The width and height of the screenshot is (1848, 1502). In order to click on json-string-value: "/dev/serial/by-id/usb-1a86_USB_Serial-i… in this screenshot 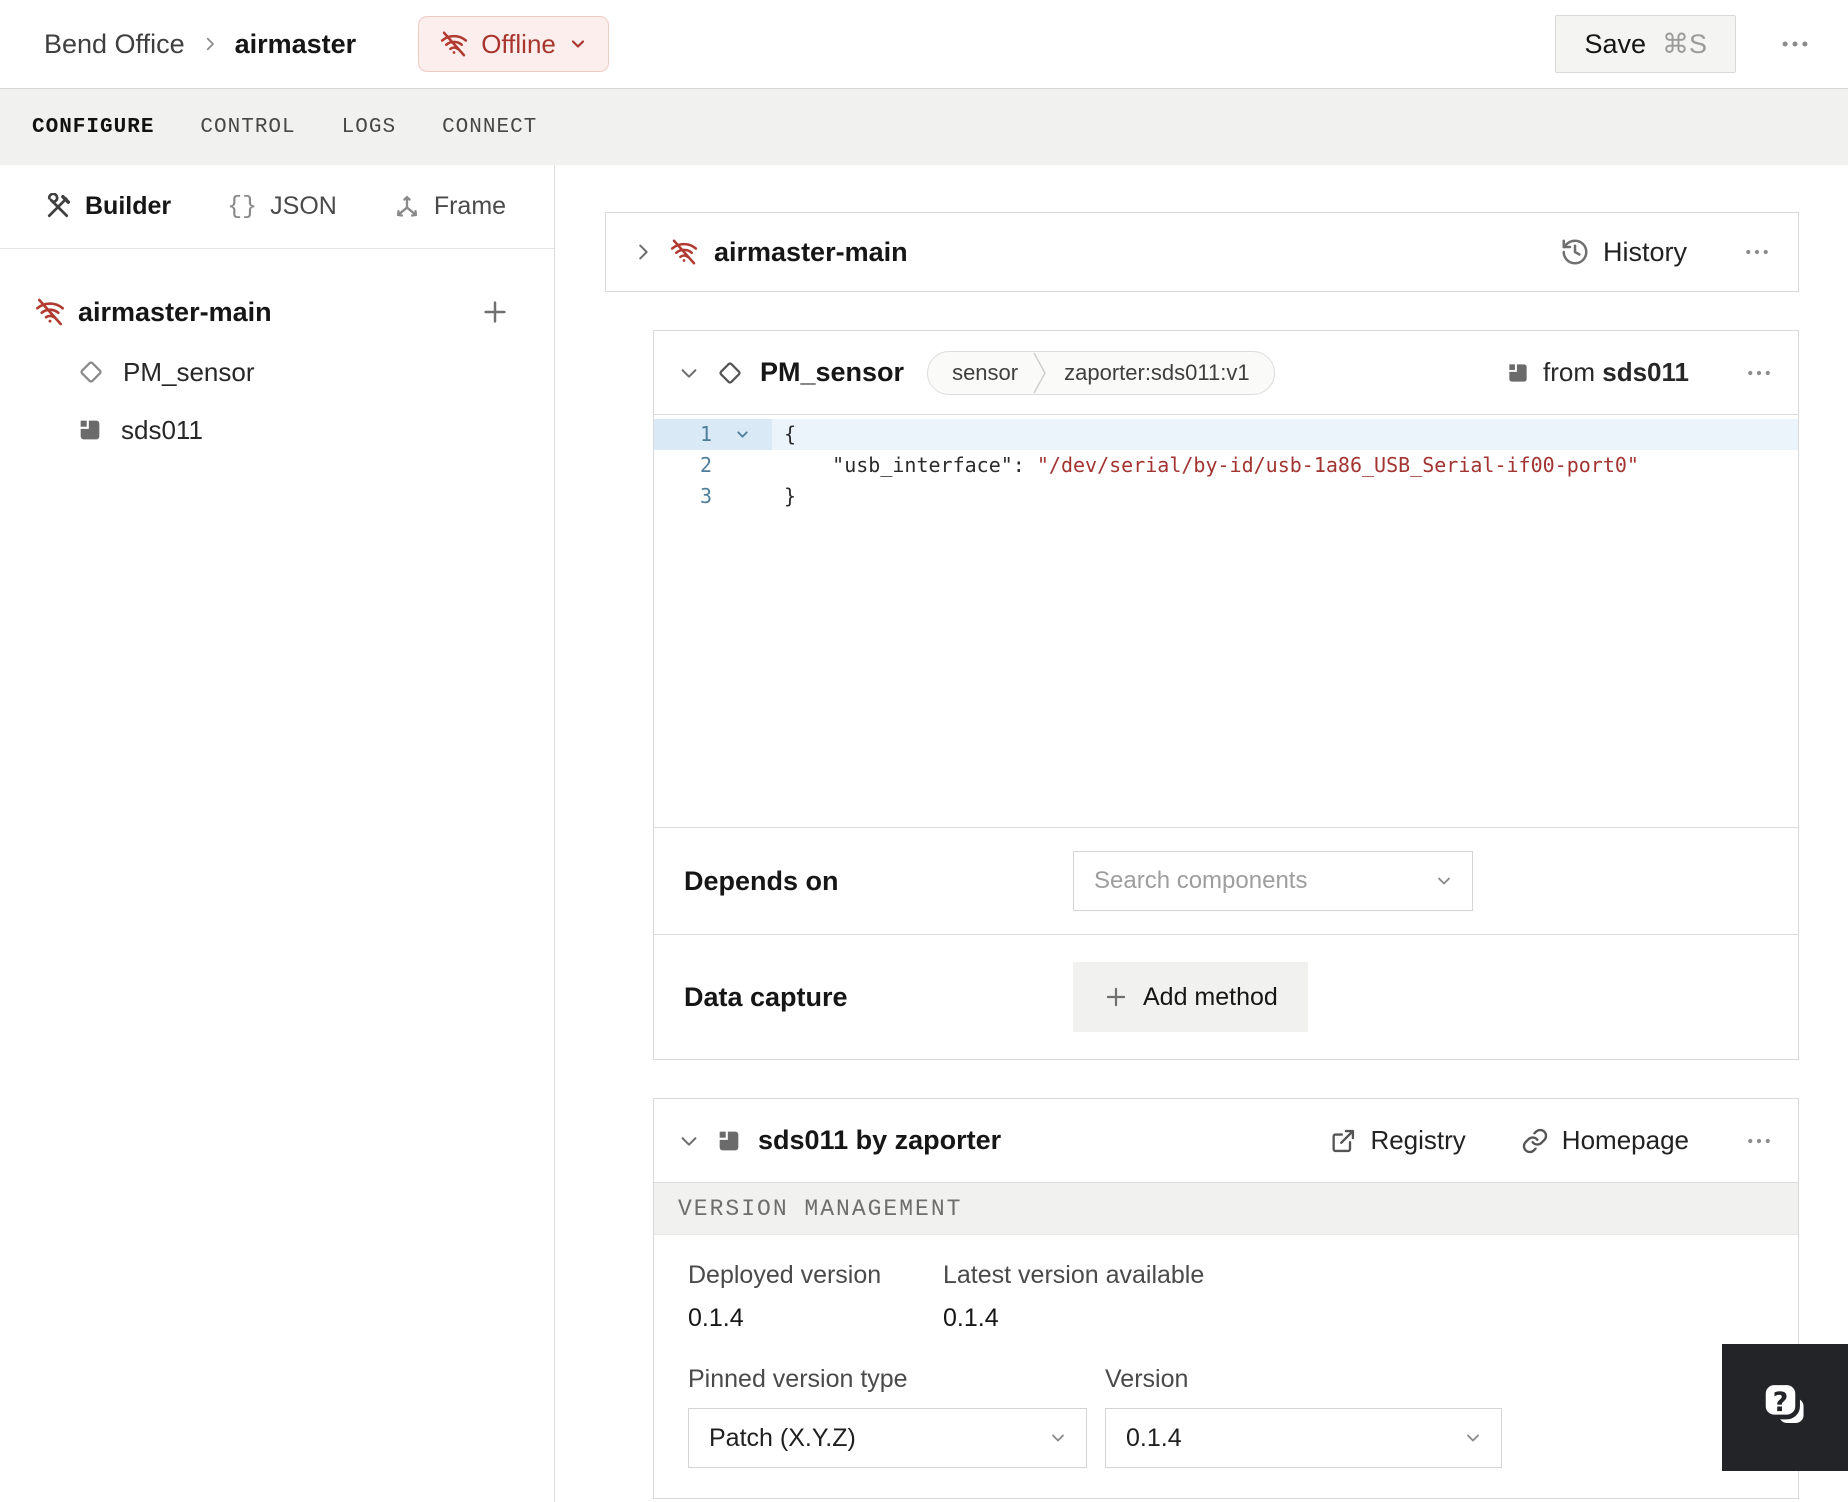, I will do `click(1337, 465)`.